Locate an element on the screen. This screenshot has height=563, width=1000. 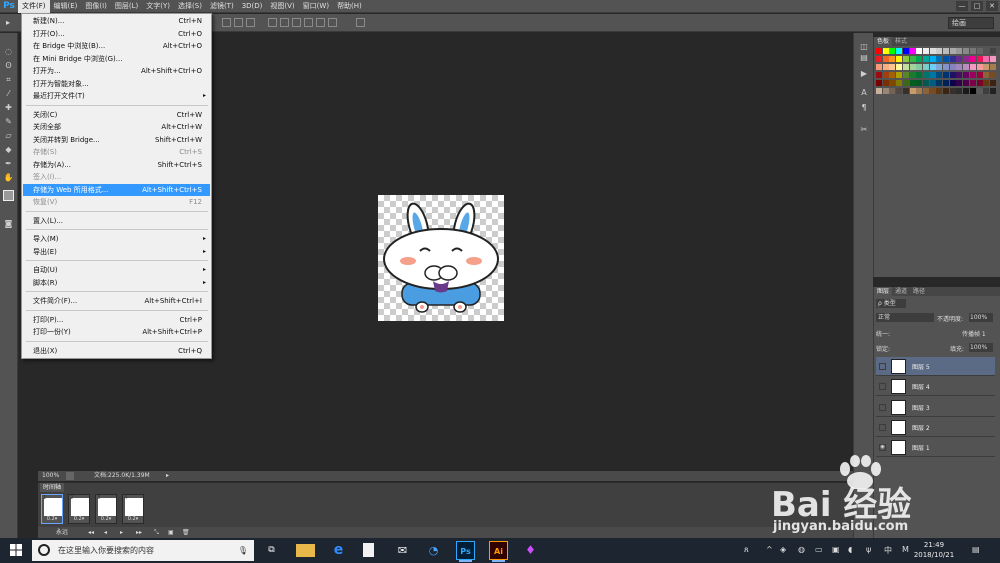
menu-item: 窗口(W) is located at coordinates (316, 6).